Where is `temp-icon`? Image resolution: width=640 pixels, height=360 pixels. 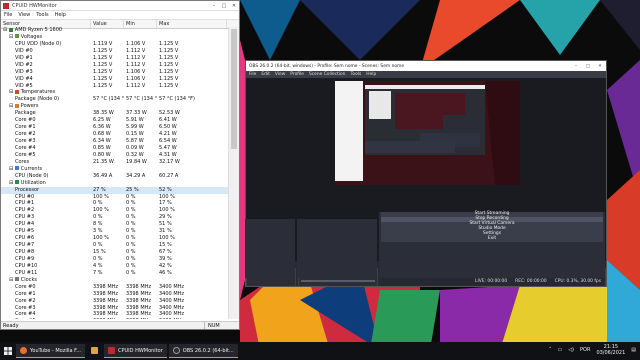
temp-icon is located at coordinates (16, 91).